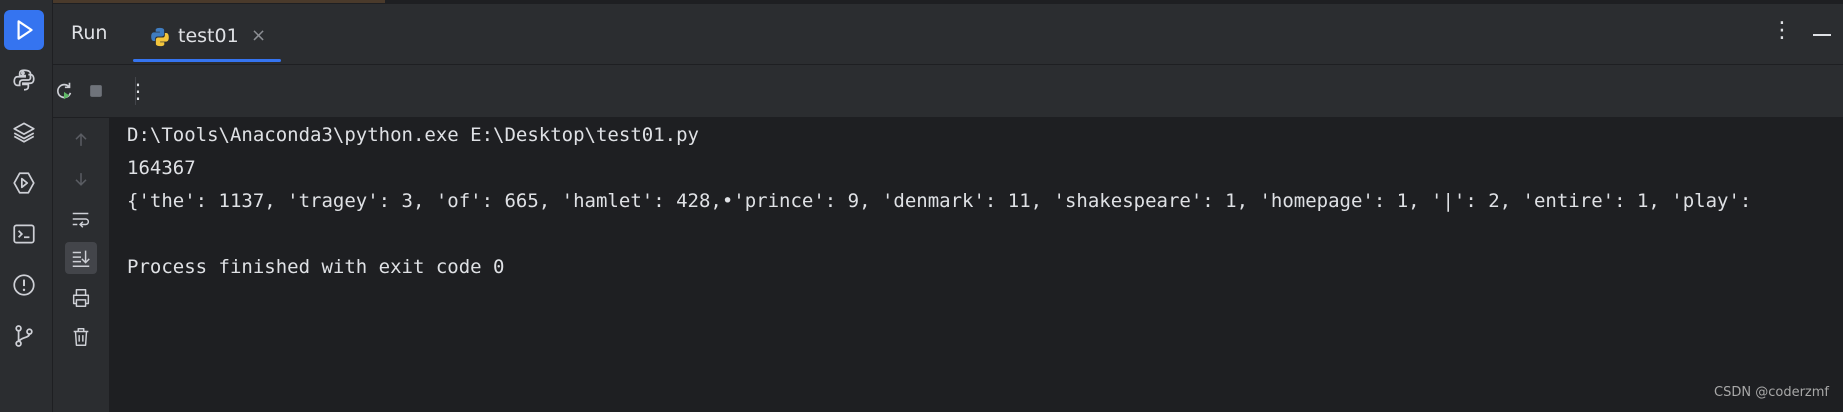 This screenshot has height=412, width=1843. Describe the element at coordinates (258, 35) in the screenshot. I see `tab-close-icon: ×` at that location.